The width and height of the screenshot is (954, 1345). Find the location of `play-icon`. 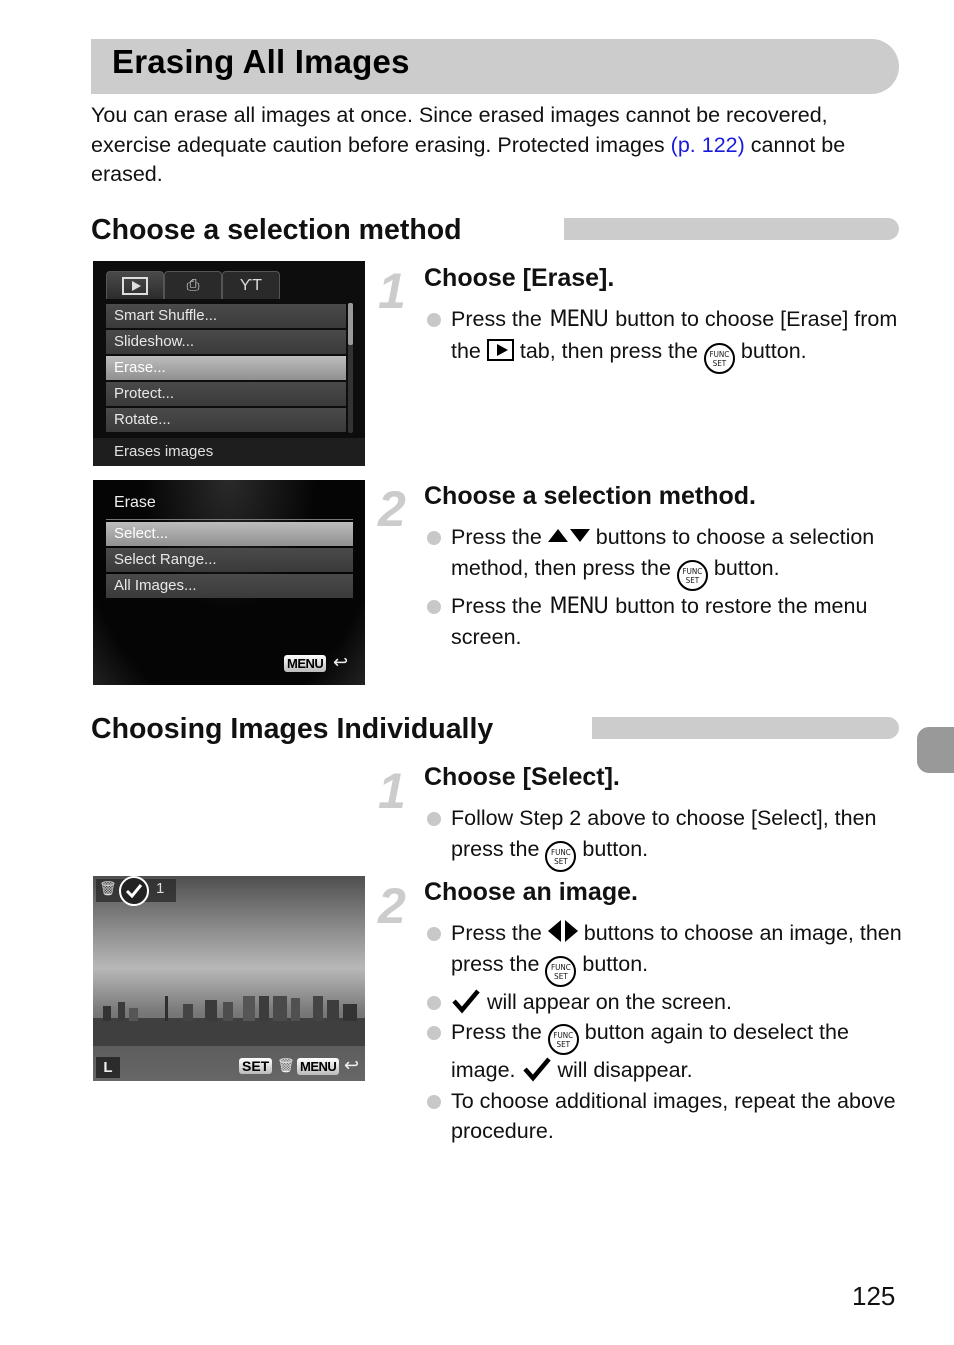

play-icon is located at coordinates (135, 285).